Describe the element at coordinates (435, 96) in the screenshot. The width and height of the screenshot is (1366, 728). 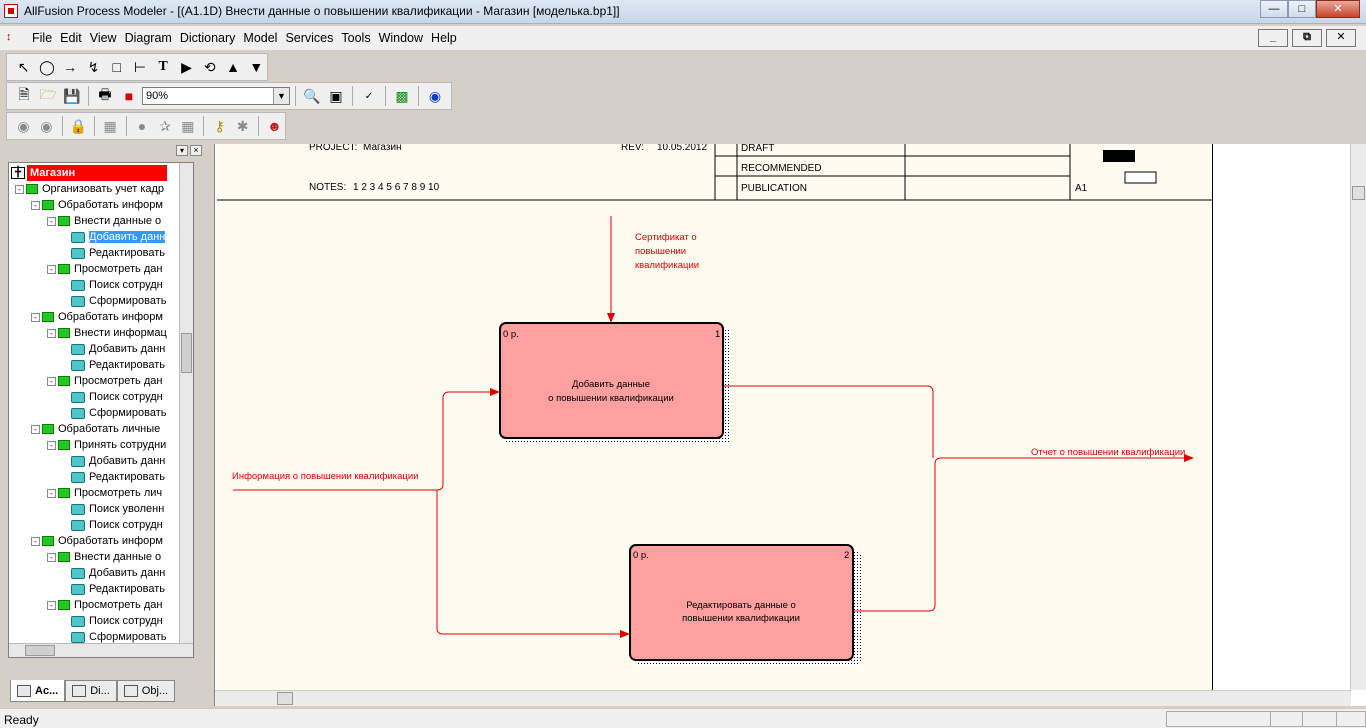
I see `model-mart-icon: ◉` at that location.